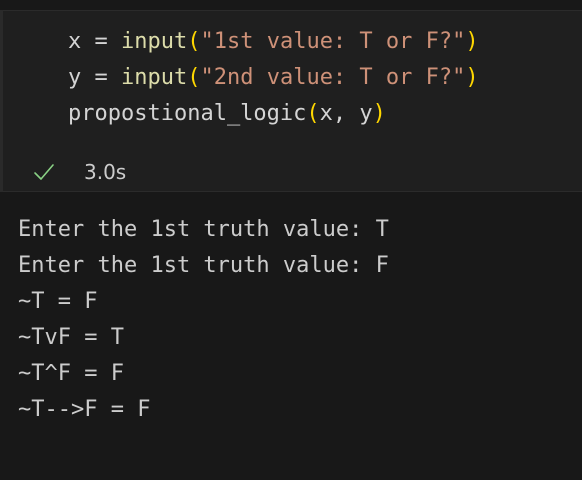  I want to click on code-token-string: "2nd value: T or F?", so click(333, 77).